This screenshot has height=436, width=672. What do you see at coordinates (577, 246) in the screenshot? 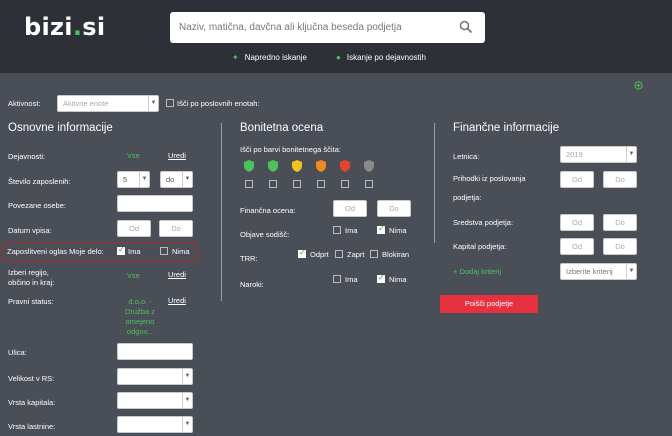
I see `capital-from-input: Od` at bounding box center [577, 246].